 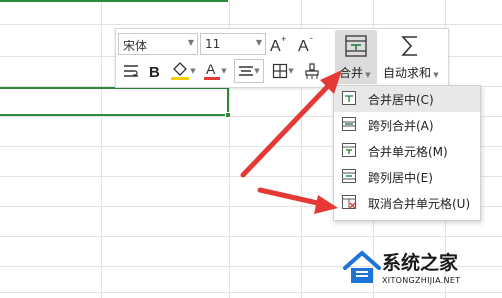 I want to click on autosum-button, so click(x=410, y=46).